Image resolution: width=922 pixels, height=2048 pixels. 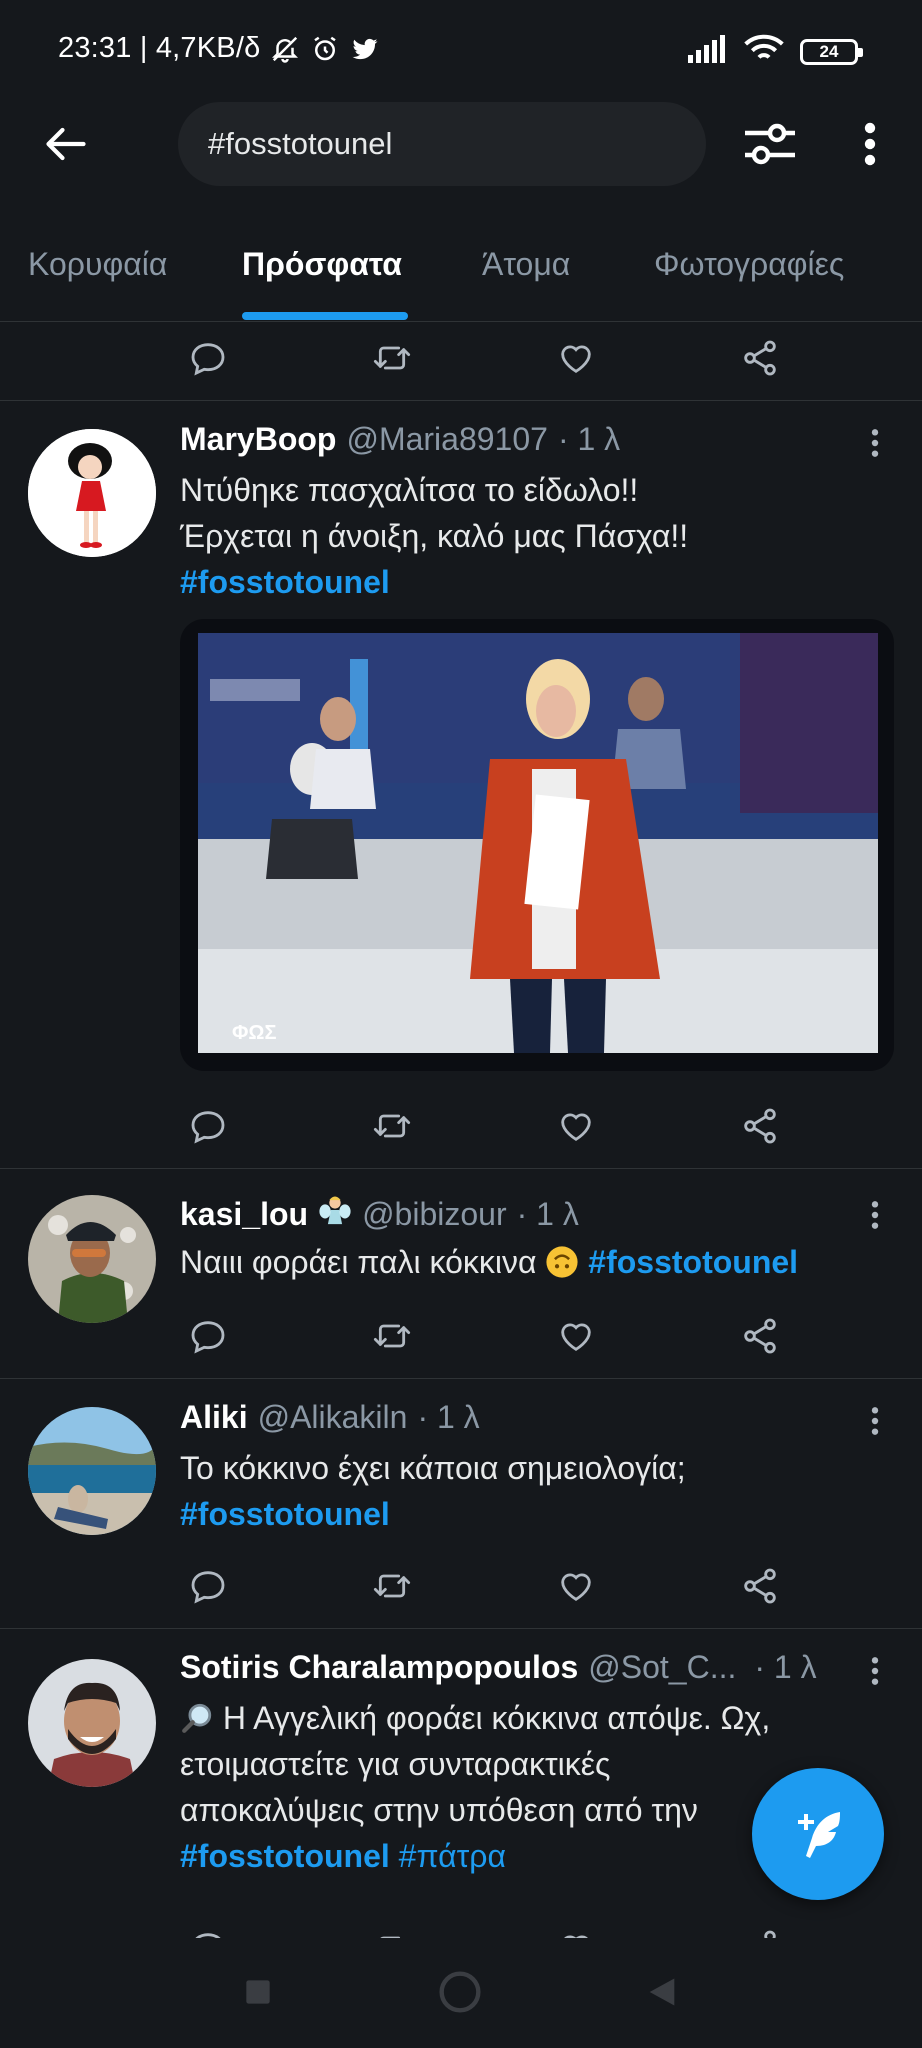 I want to click on tweet-header: Aliki @Alikakiln · 1 λ, so click(x=330, y=1417).